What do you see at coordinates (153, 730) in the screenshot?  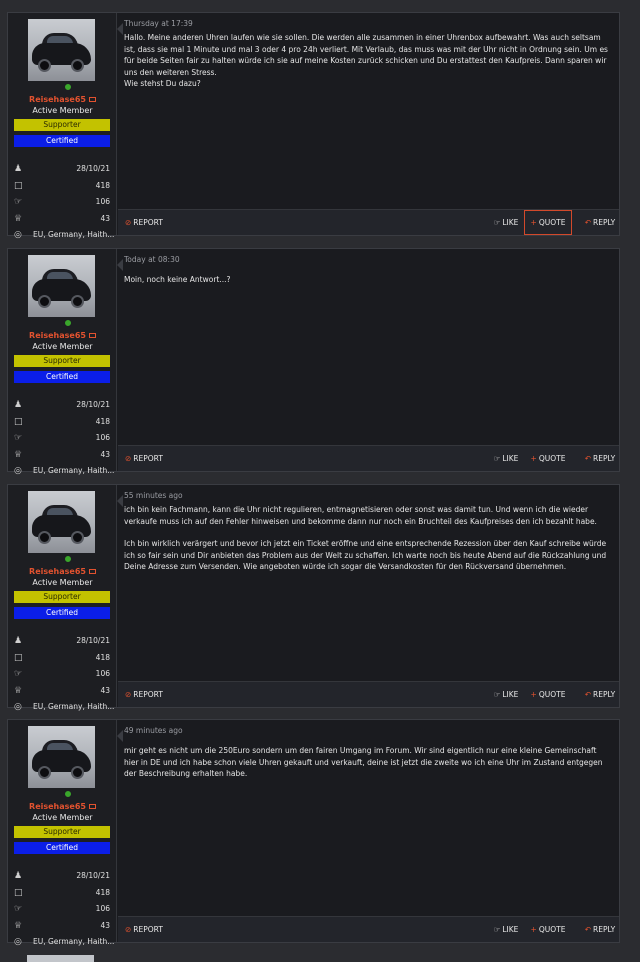 I see `post-date: 49 minutes ago` at bounding box center [153, 730].